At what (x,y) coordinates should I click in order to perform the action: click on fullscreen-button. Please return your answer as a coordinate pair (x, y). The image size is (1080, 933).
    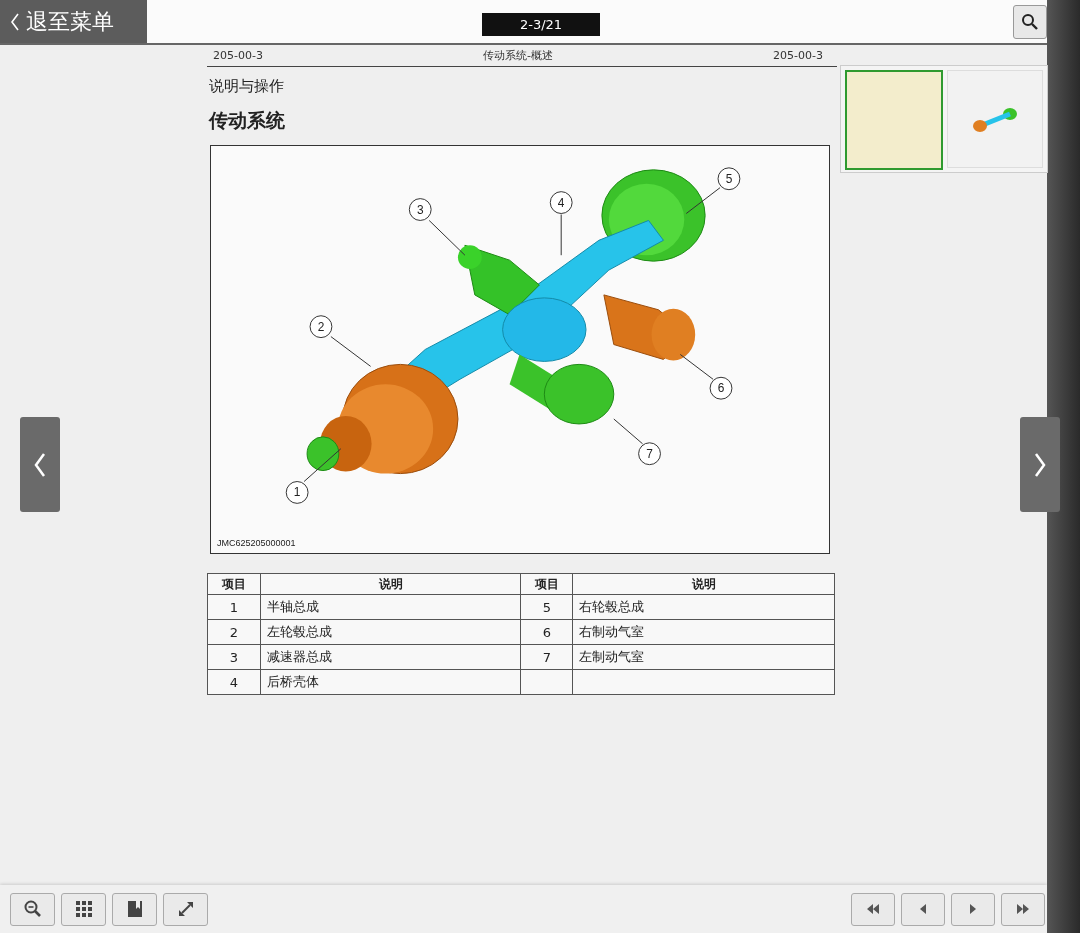
    Looking at the image, I should click on (185, 909).